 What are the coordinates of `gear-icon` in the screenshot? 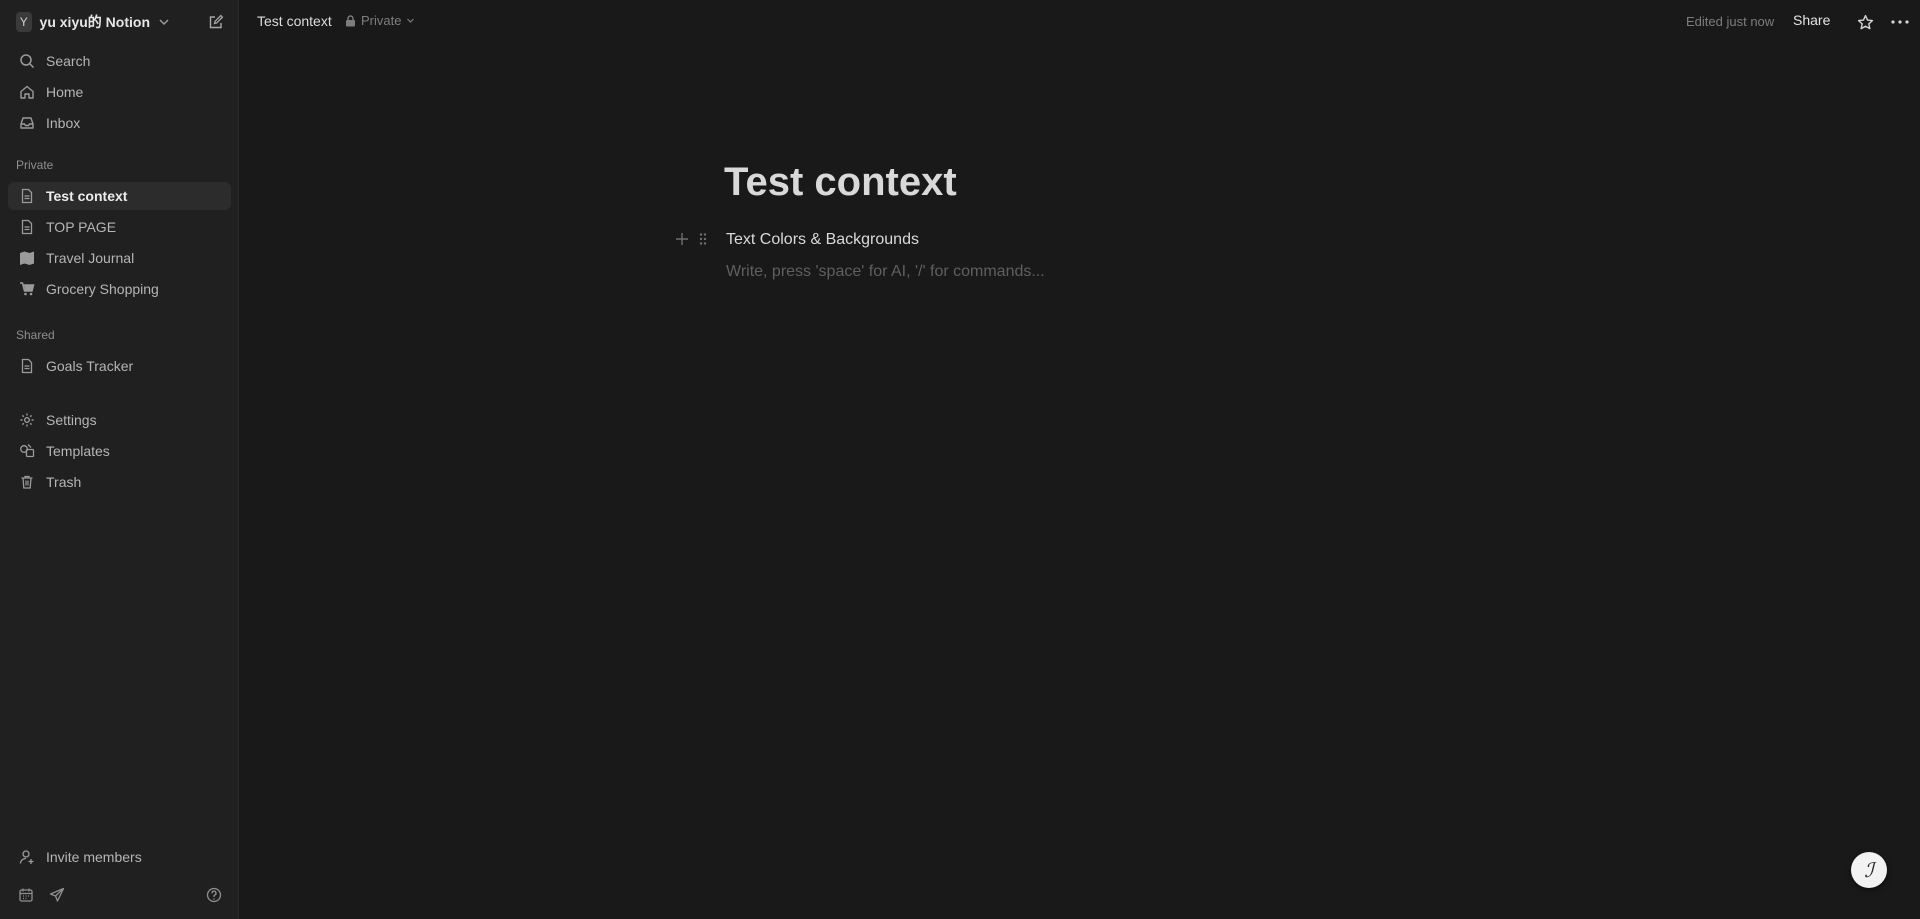 It's located at (27, 420).